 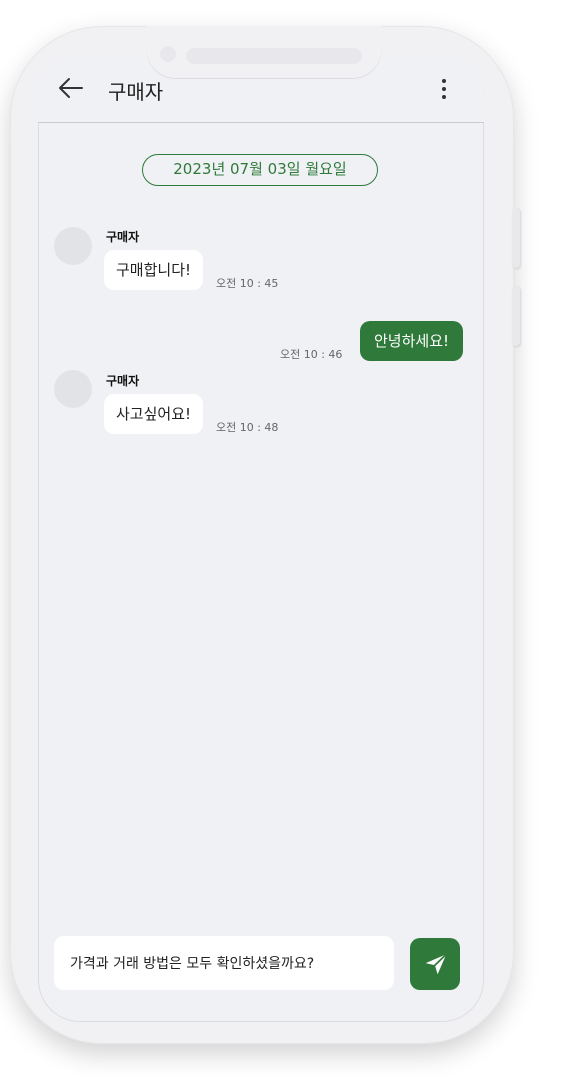 I want to click on message-bubble-outgoing: 안녕하세요!, so click(x=412, y=341).